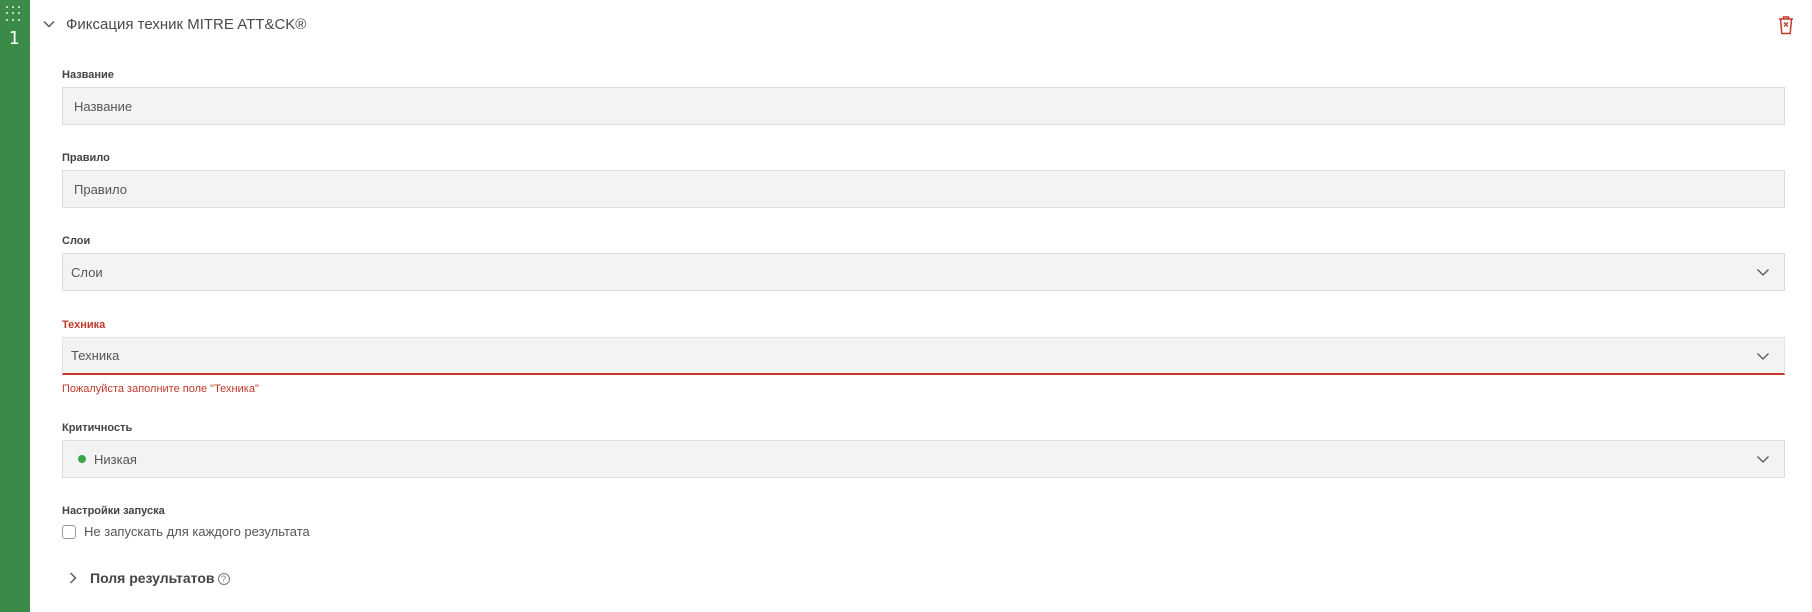 The image size is (1812, 612). Describe the element at coordinates (160, 389) in the screenshot. I see `technique-error: Пожалуйста заполните поле "Техника"` at that location.